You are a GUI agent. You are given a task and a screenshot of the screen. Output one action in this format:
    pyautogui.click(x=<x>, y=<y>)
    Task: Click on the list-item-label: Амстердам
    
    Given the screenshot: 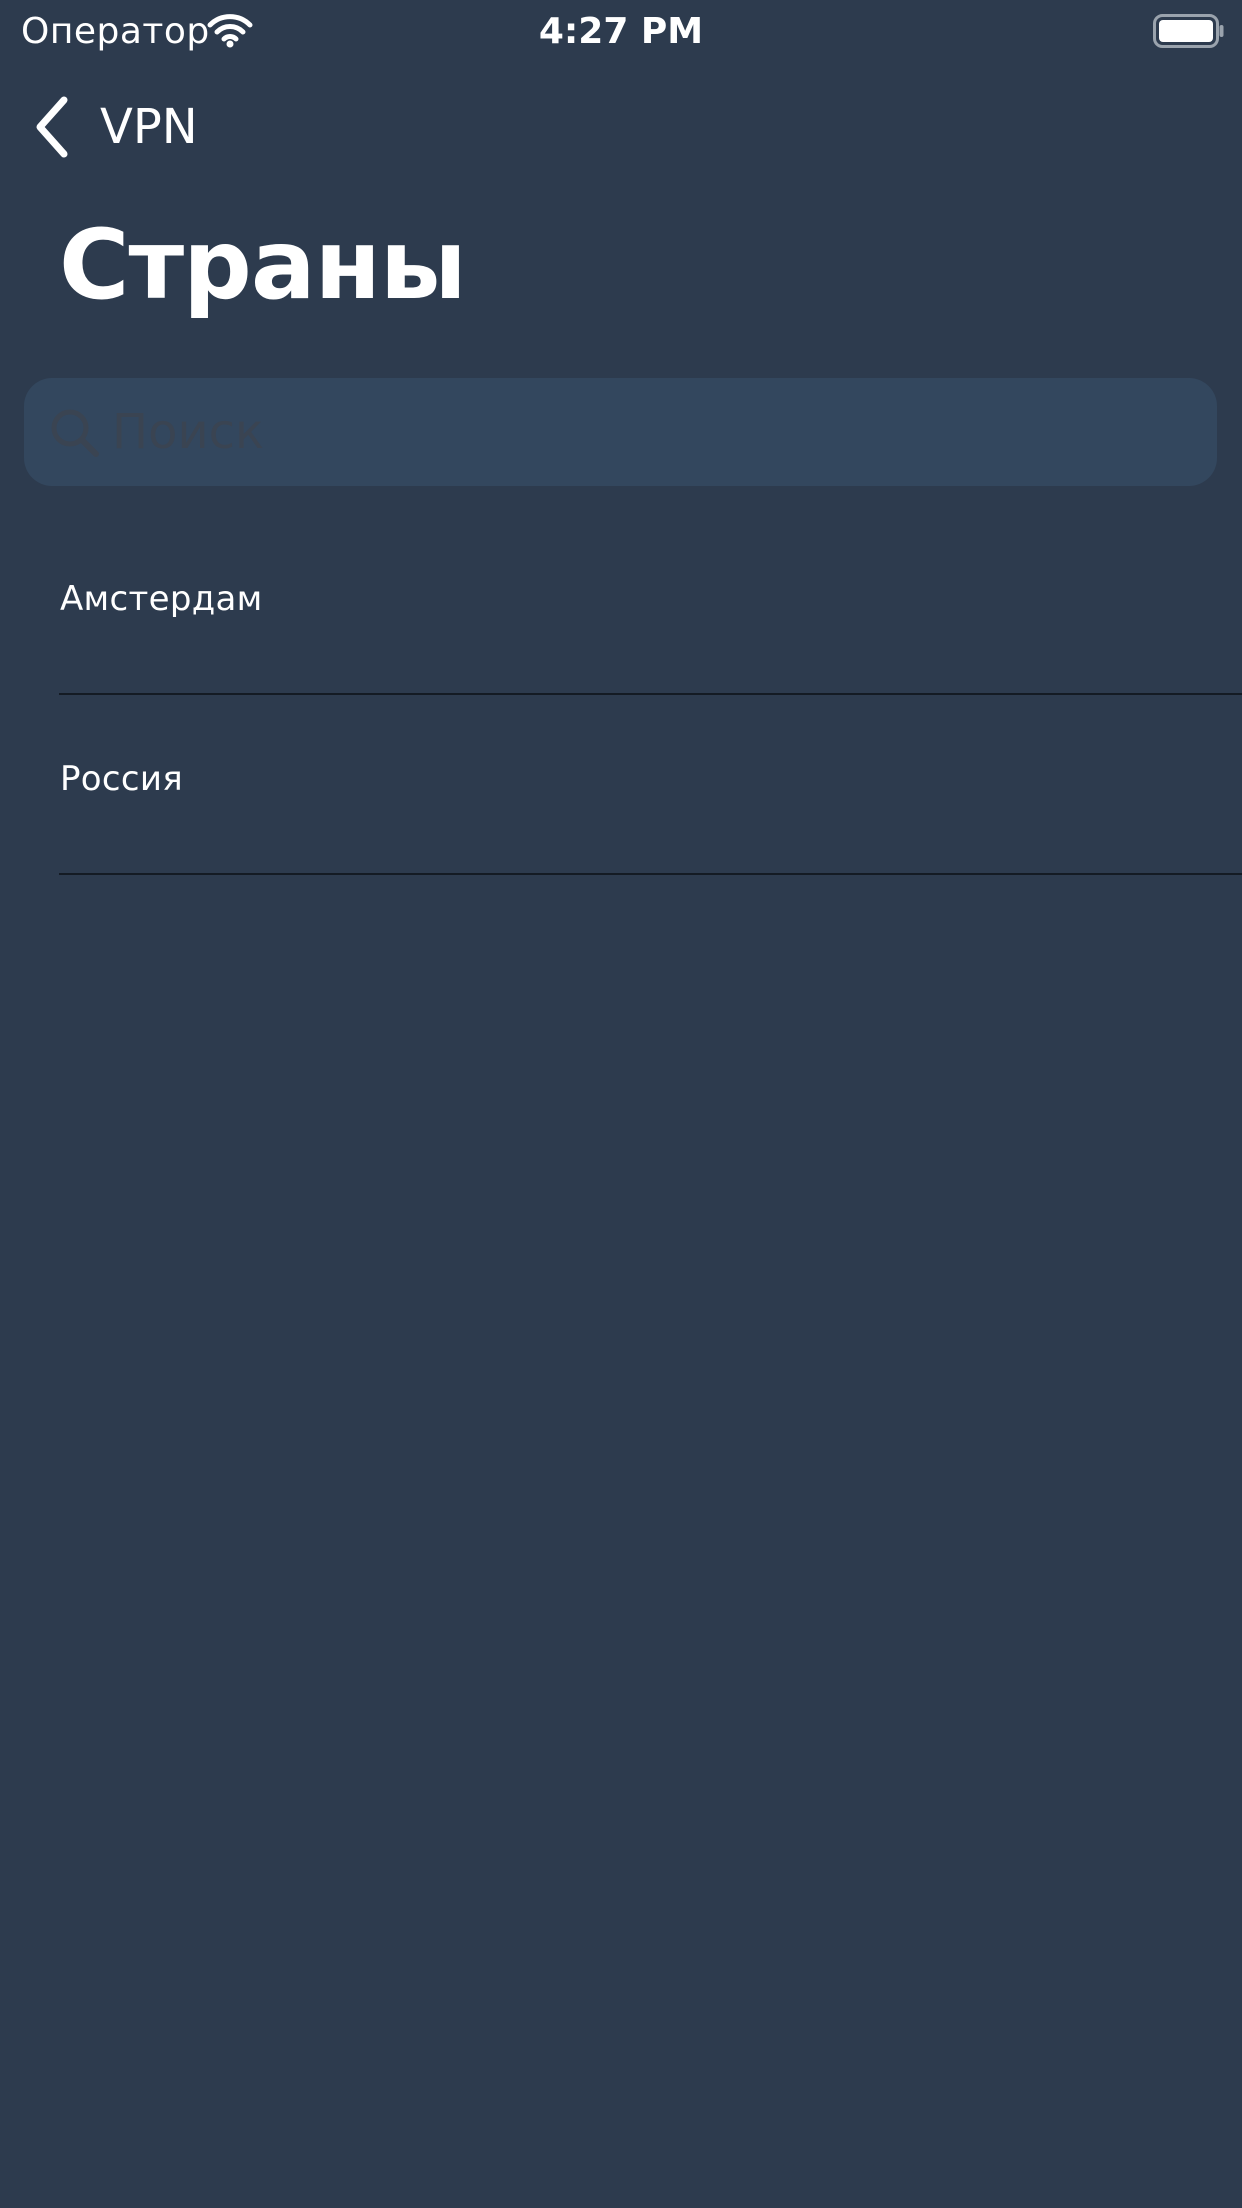 What is the action you would take?
    pyautogui.click(x=161, y=599)
    